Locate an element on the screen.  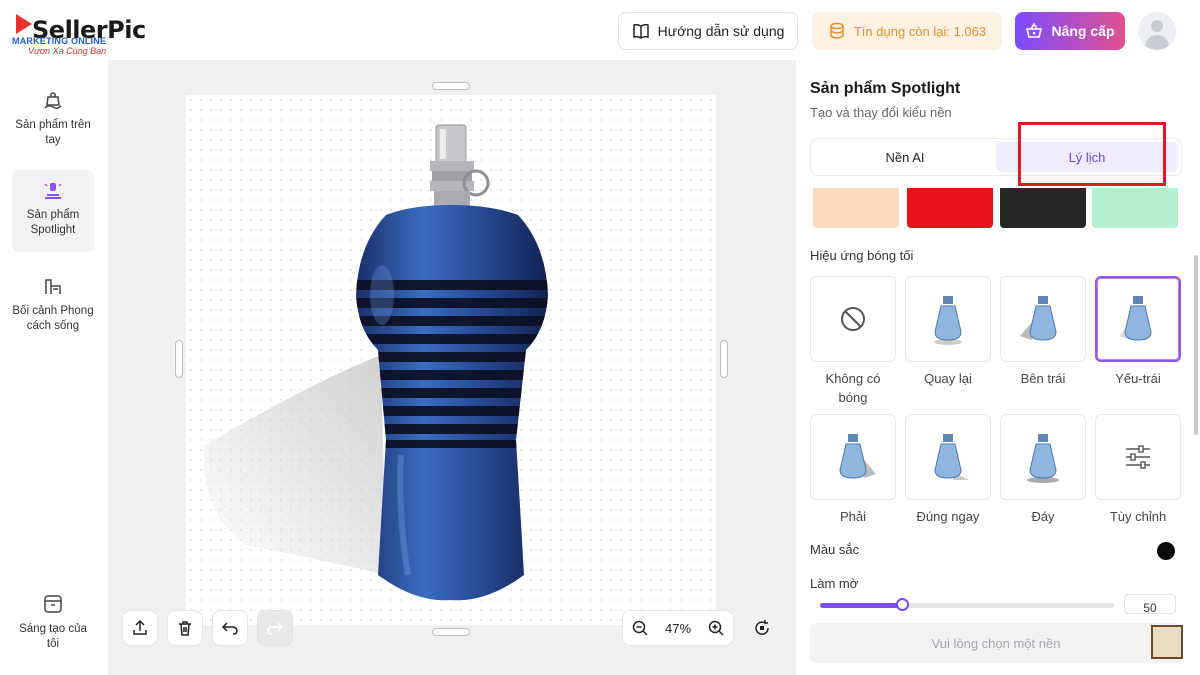
panel-subtitle: Tạo và thay đổi kiểu nền is located at coordinates (881, 112).